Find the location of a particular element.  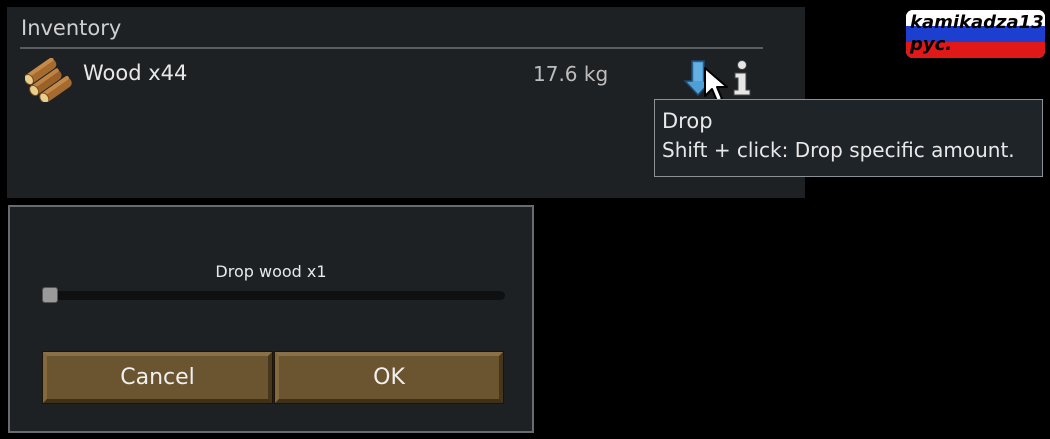

title-divider is located at coordinates (391, 48).